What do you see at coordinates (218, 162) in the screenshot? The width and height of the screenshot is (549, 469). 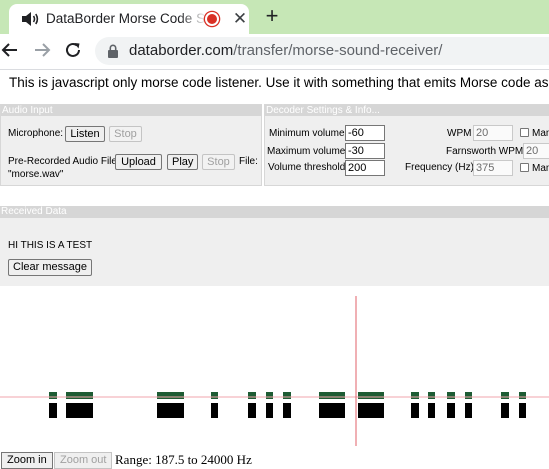 I see `stop-play-button: Stop` at bounding box center [218, 162].